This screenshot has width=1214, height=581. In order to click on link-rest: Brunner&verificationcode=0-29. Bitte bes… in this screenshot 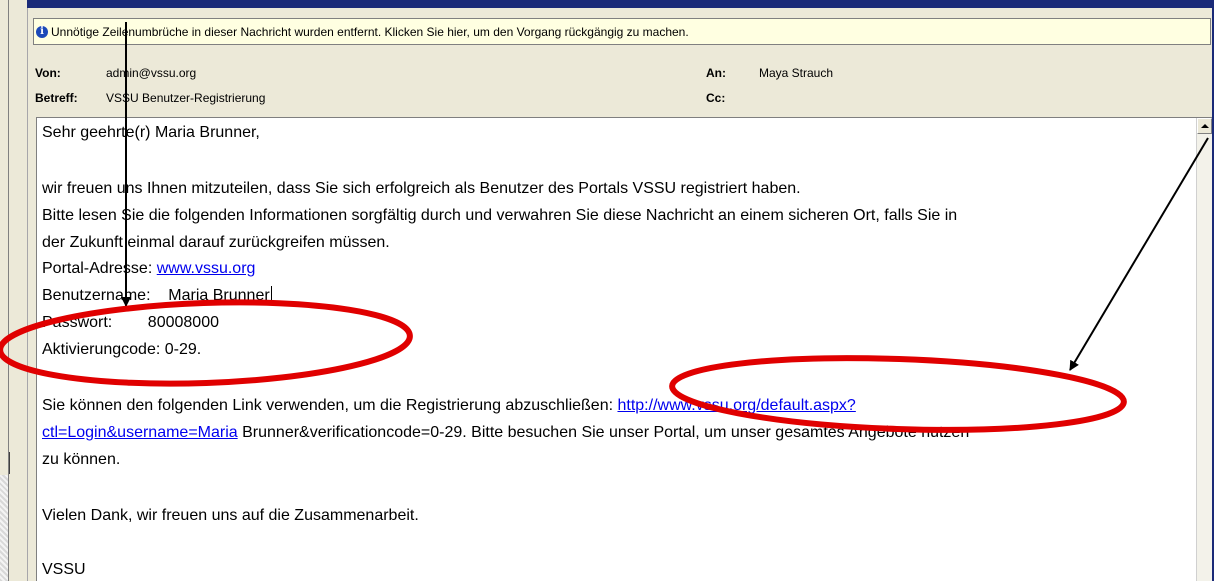, I will do `click(603, 432)`.